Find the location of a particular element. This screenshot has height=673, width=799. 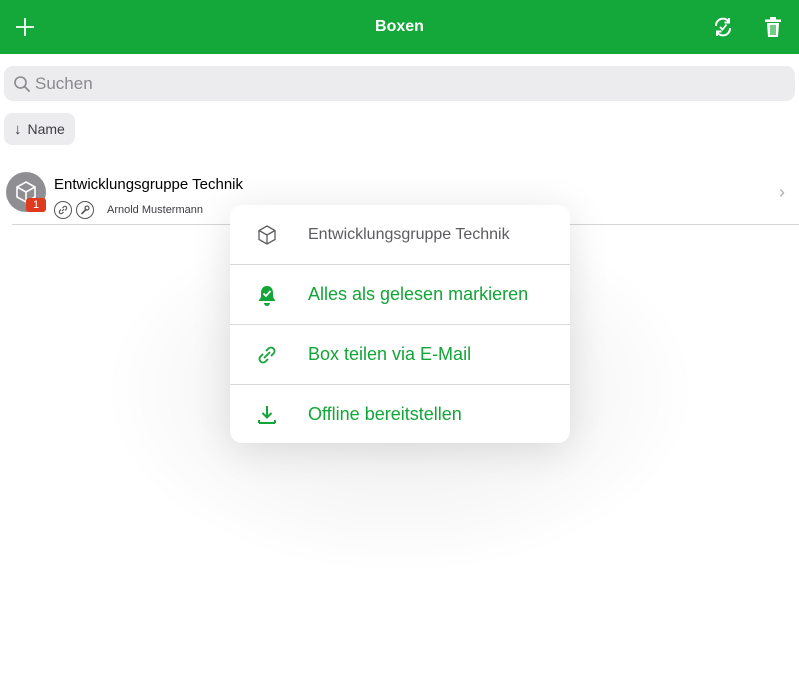

box-status-icons is located at coordinates (74, 210).